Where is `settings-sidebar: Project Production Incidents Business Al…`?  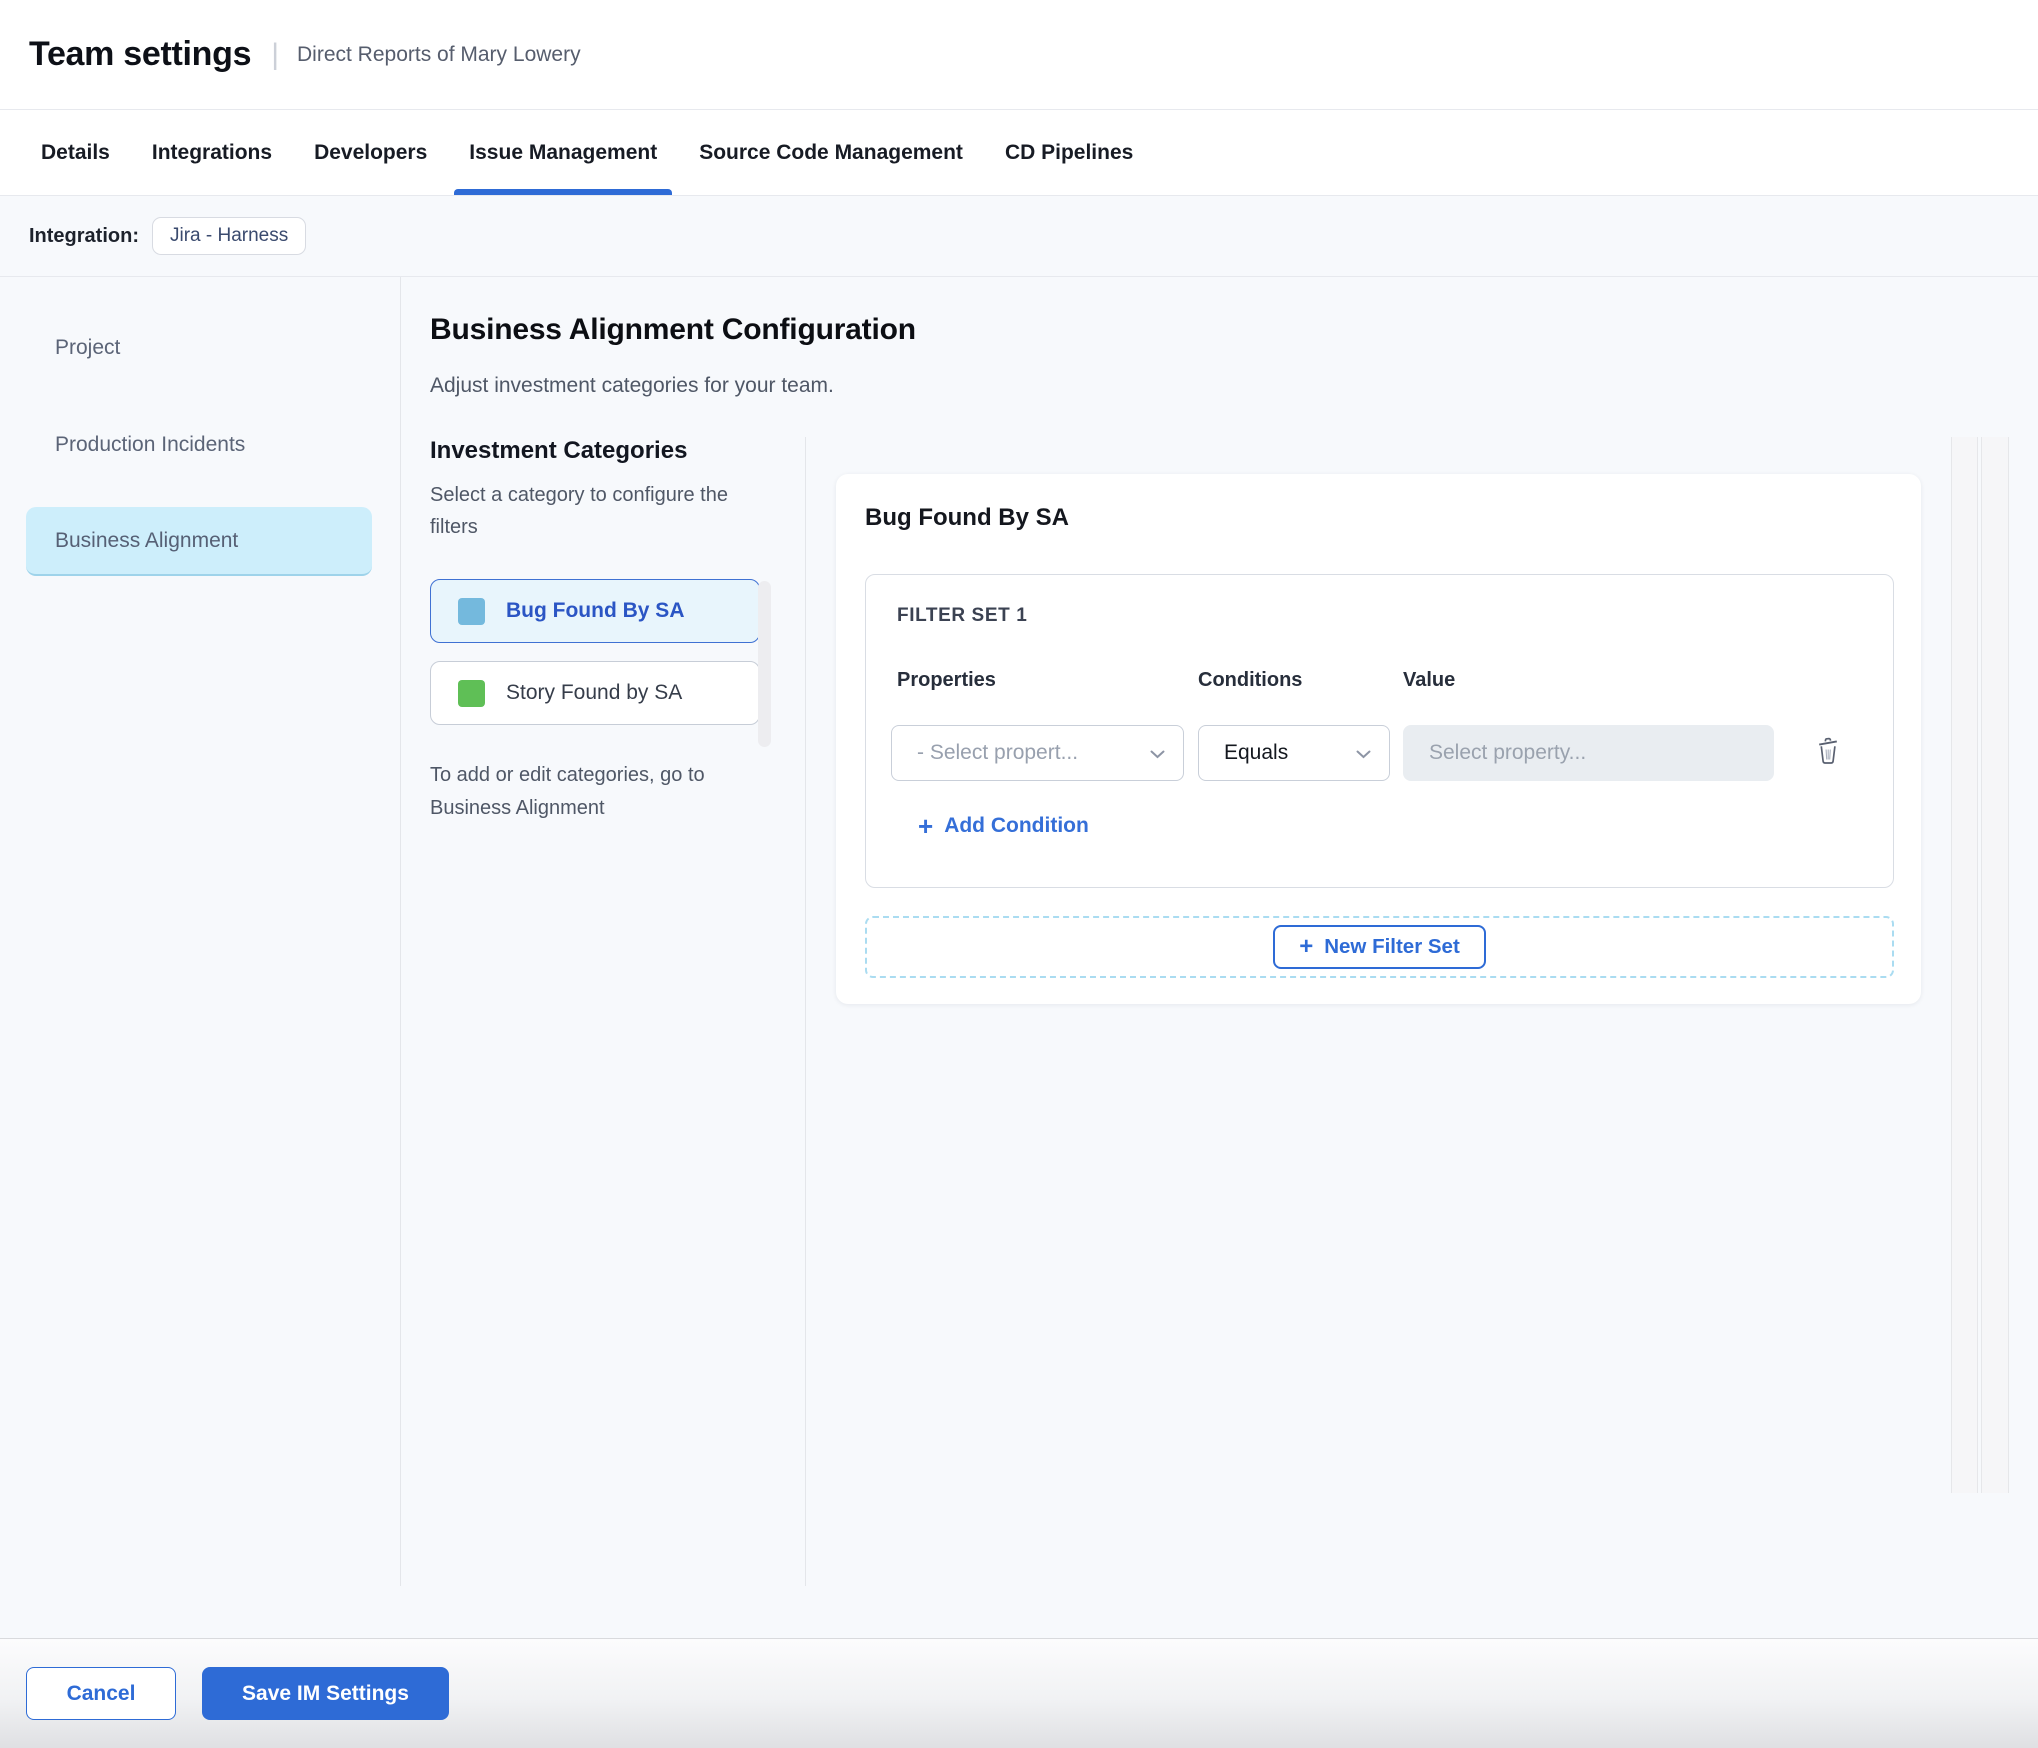 settings-sidebar: Project Production Incidents Business Al… is located at coordinates (200, 458).